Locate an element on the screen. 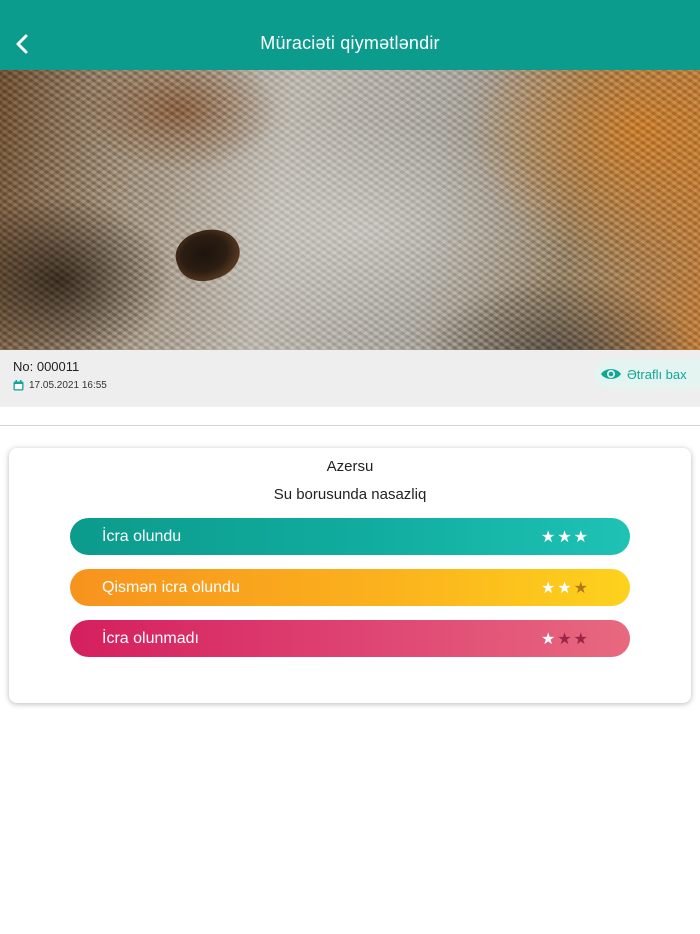  rate-not-completed-button: İcra olunmadı ★ ★ ★ is located at coordinates (350, 638).